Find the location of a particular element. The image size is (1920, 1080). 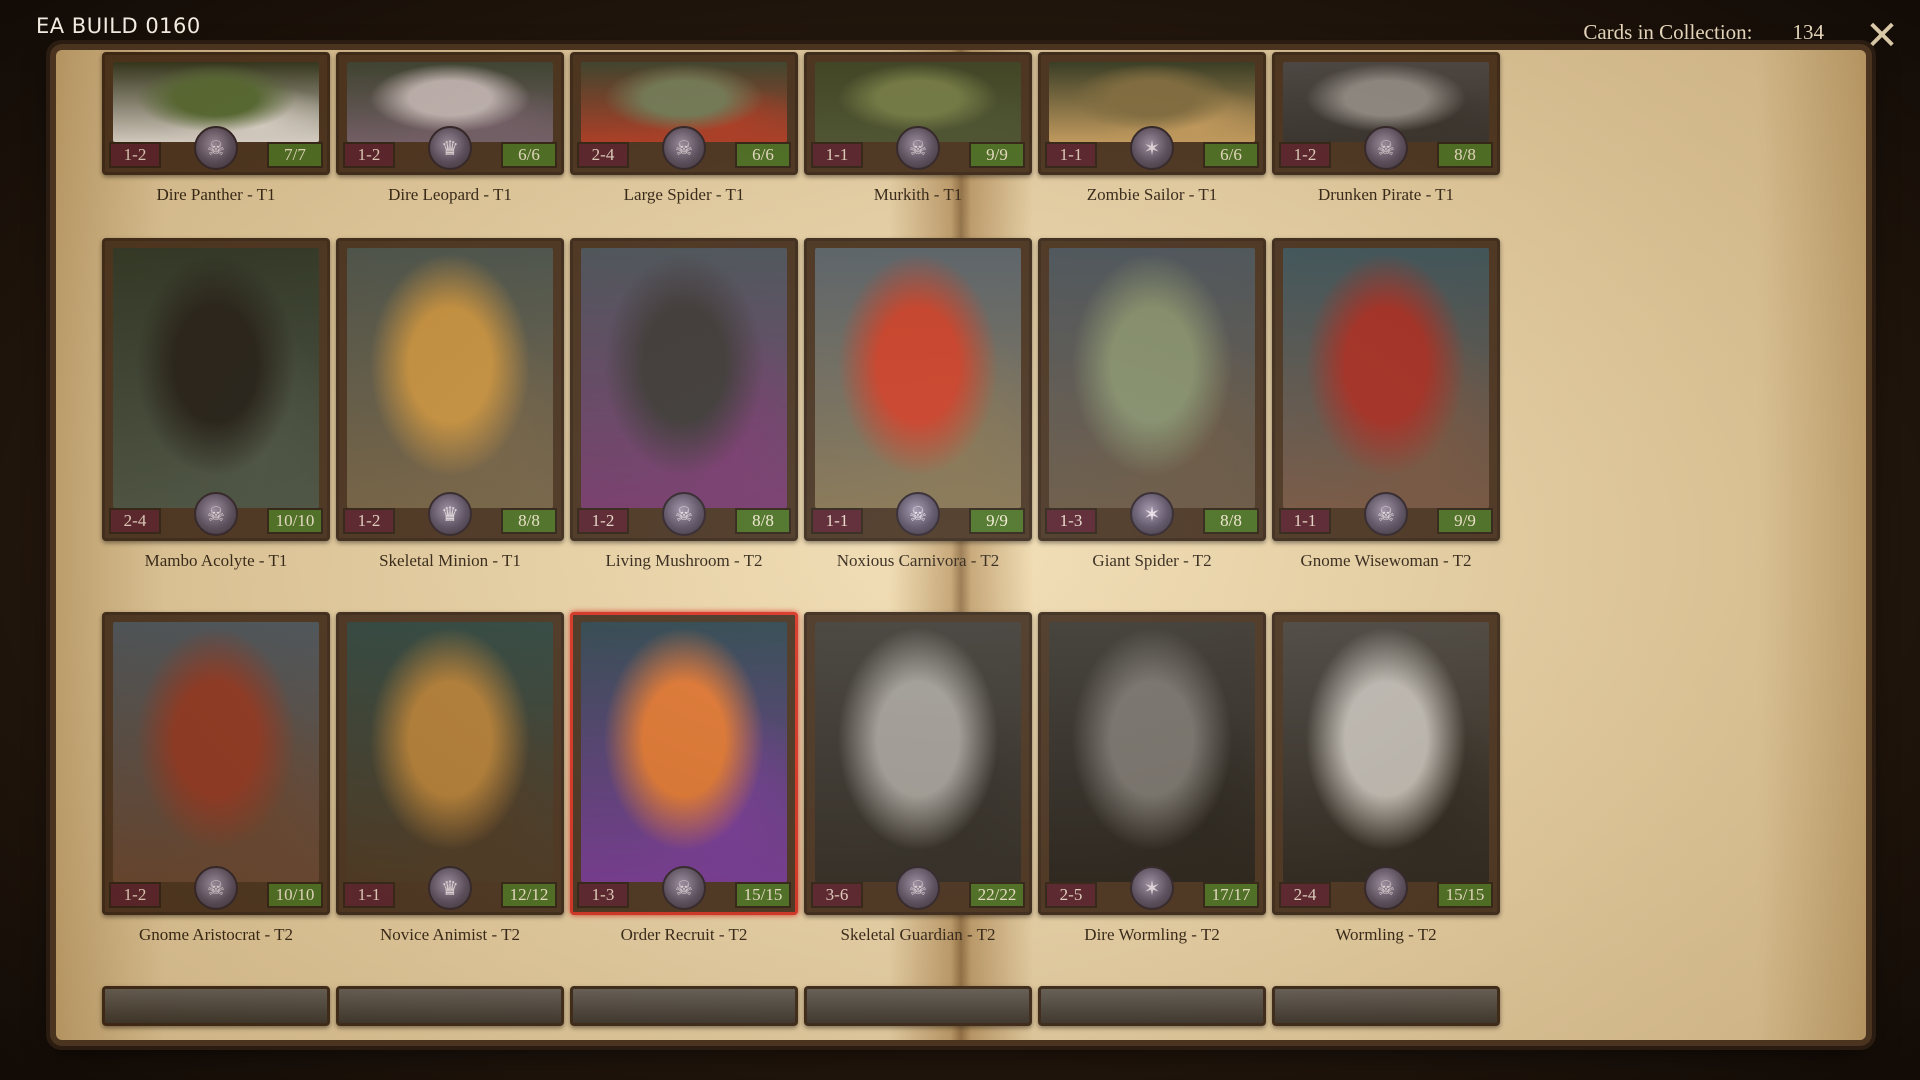

card: 1-1 ☠ 9/9 Murkith - T1 is located at coordinates (918, 128).